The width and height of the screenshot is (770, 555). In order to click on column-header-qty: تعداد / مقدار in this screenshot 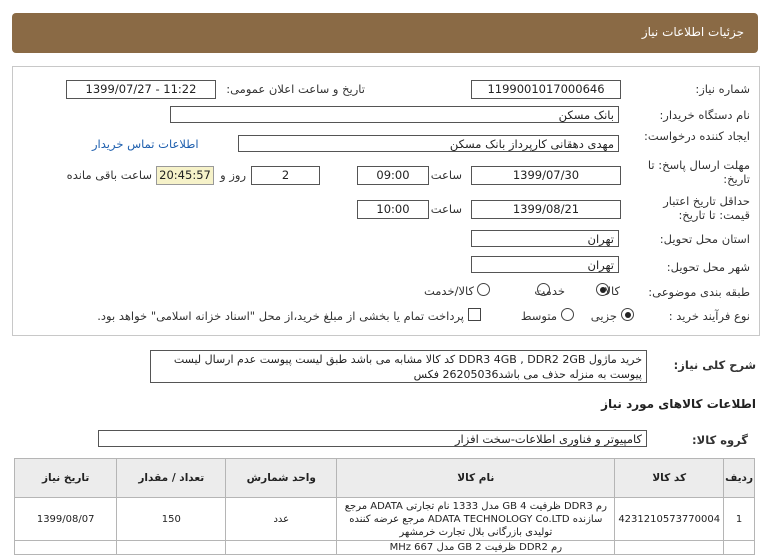, I will do `click(171, 478)`.